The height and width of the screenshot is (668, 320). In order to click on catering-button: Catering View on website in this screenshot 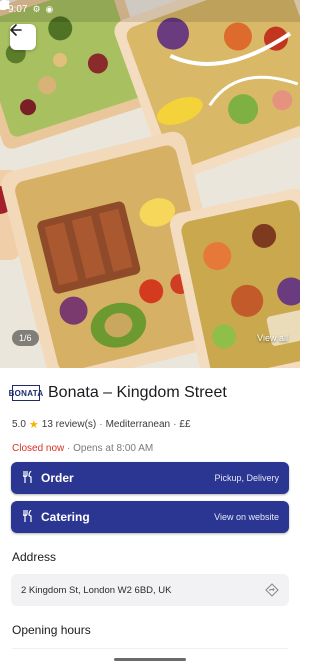, I will do `click(150, 517)`.